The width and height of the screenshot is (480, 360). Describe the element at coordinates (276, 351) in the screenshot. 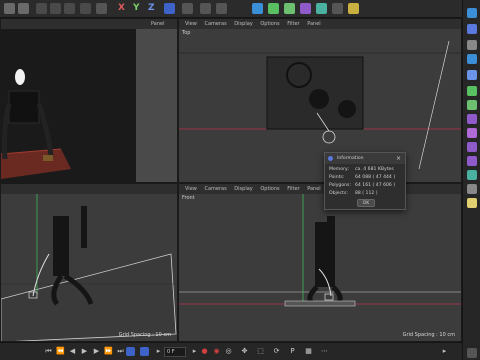

I see `rotation-key-icon: ⟳` at that location.